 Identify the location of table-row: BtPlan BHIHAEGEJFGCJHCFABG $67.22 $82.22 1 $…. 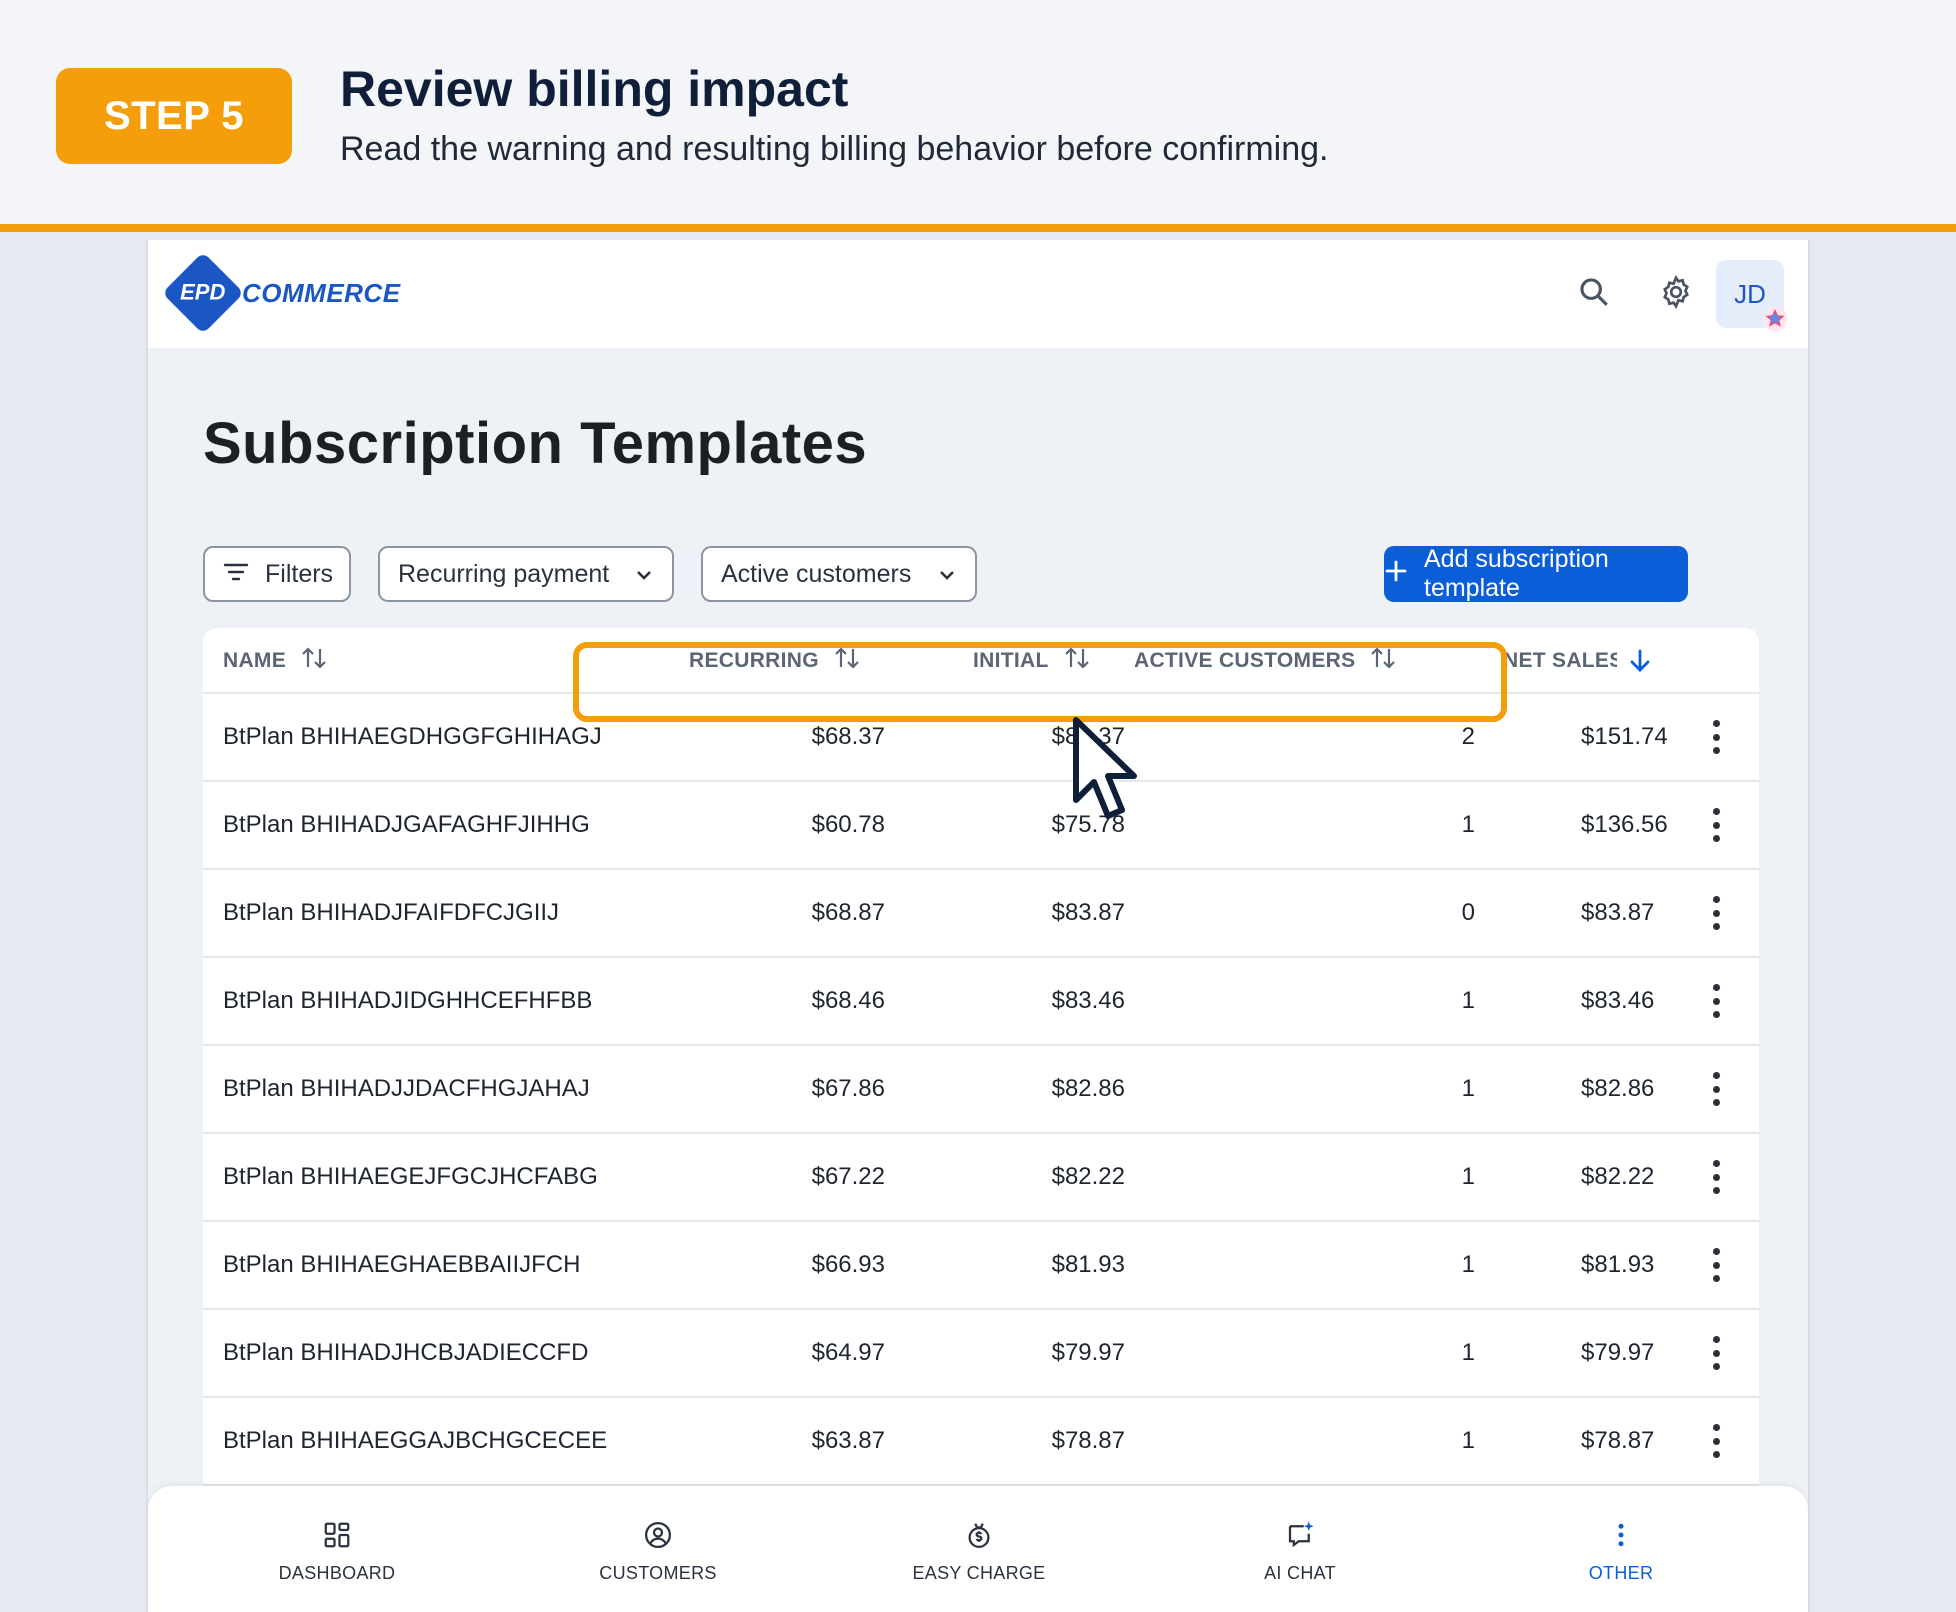
(981, 1178).